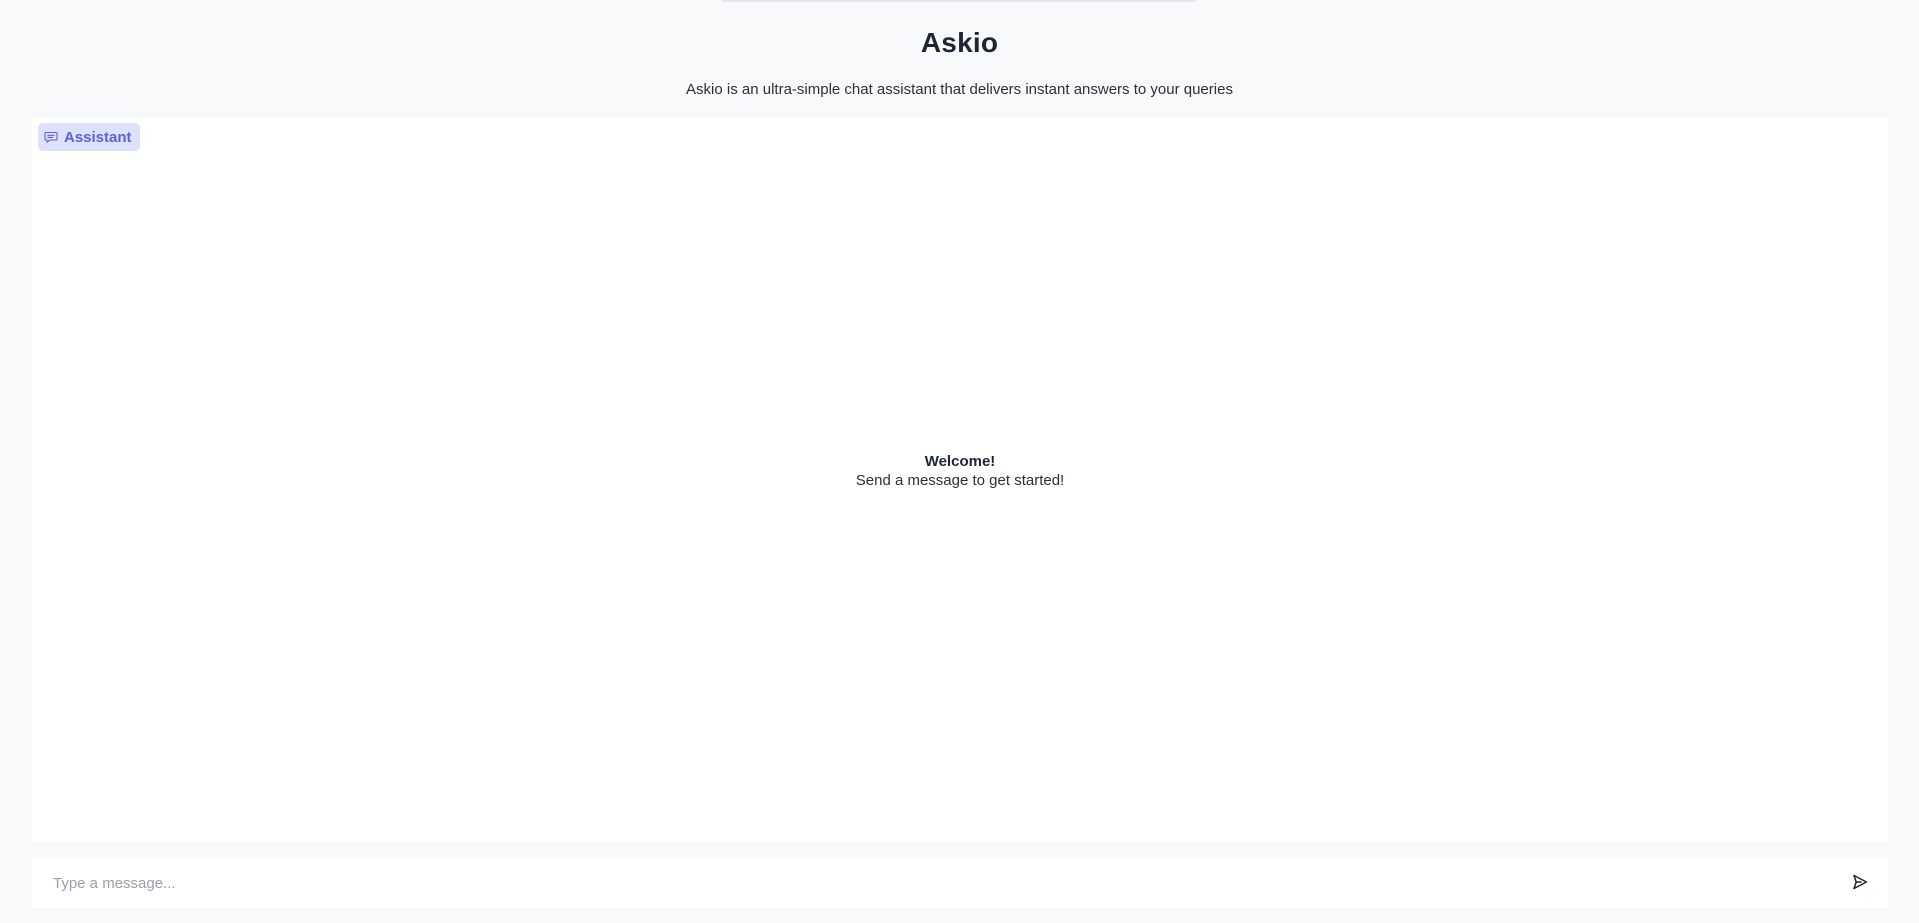 The width and height of the screenshot is (1919, 923). I want to click on message-composer, so click(960, 883).